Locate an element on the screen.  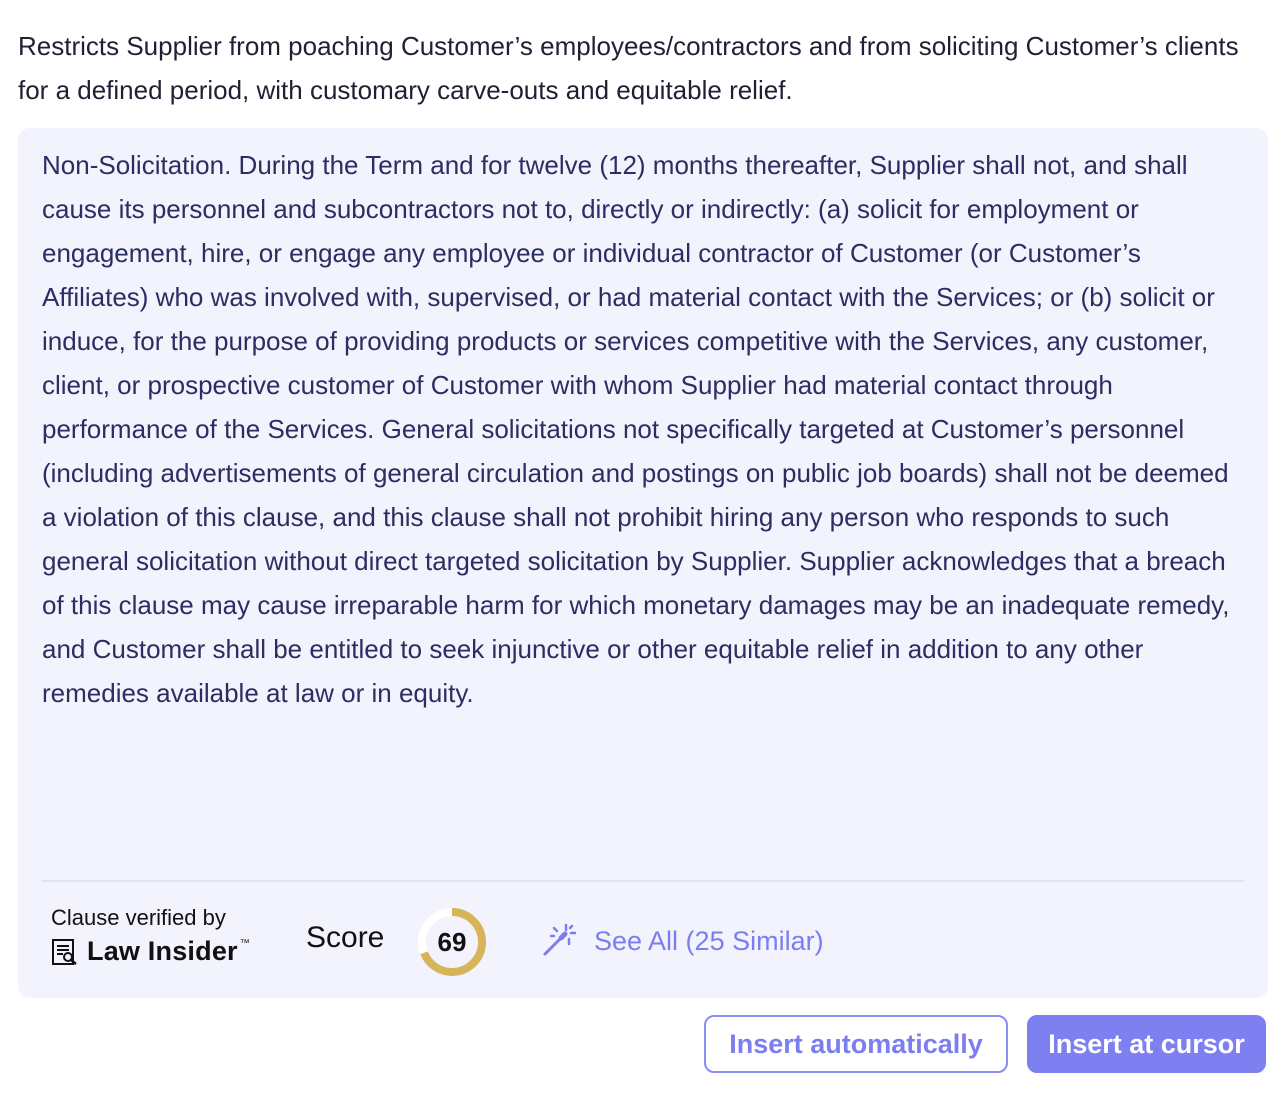
law-insider-logo: Law Insider ™ is located at coordinates (166, 951).